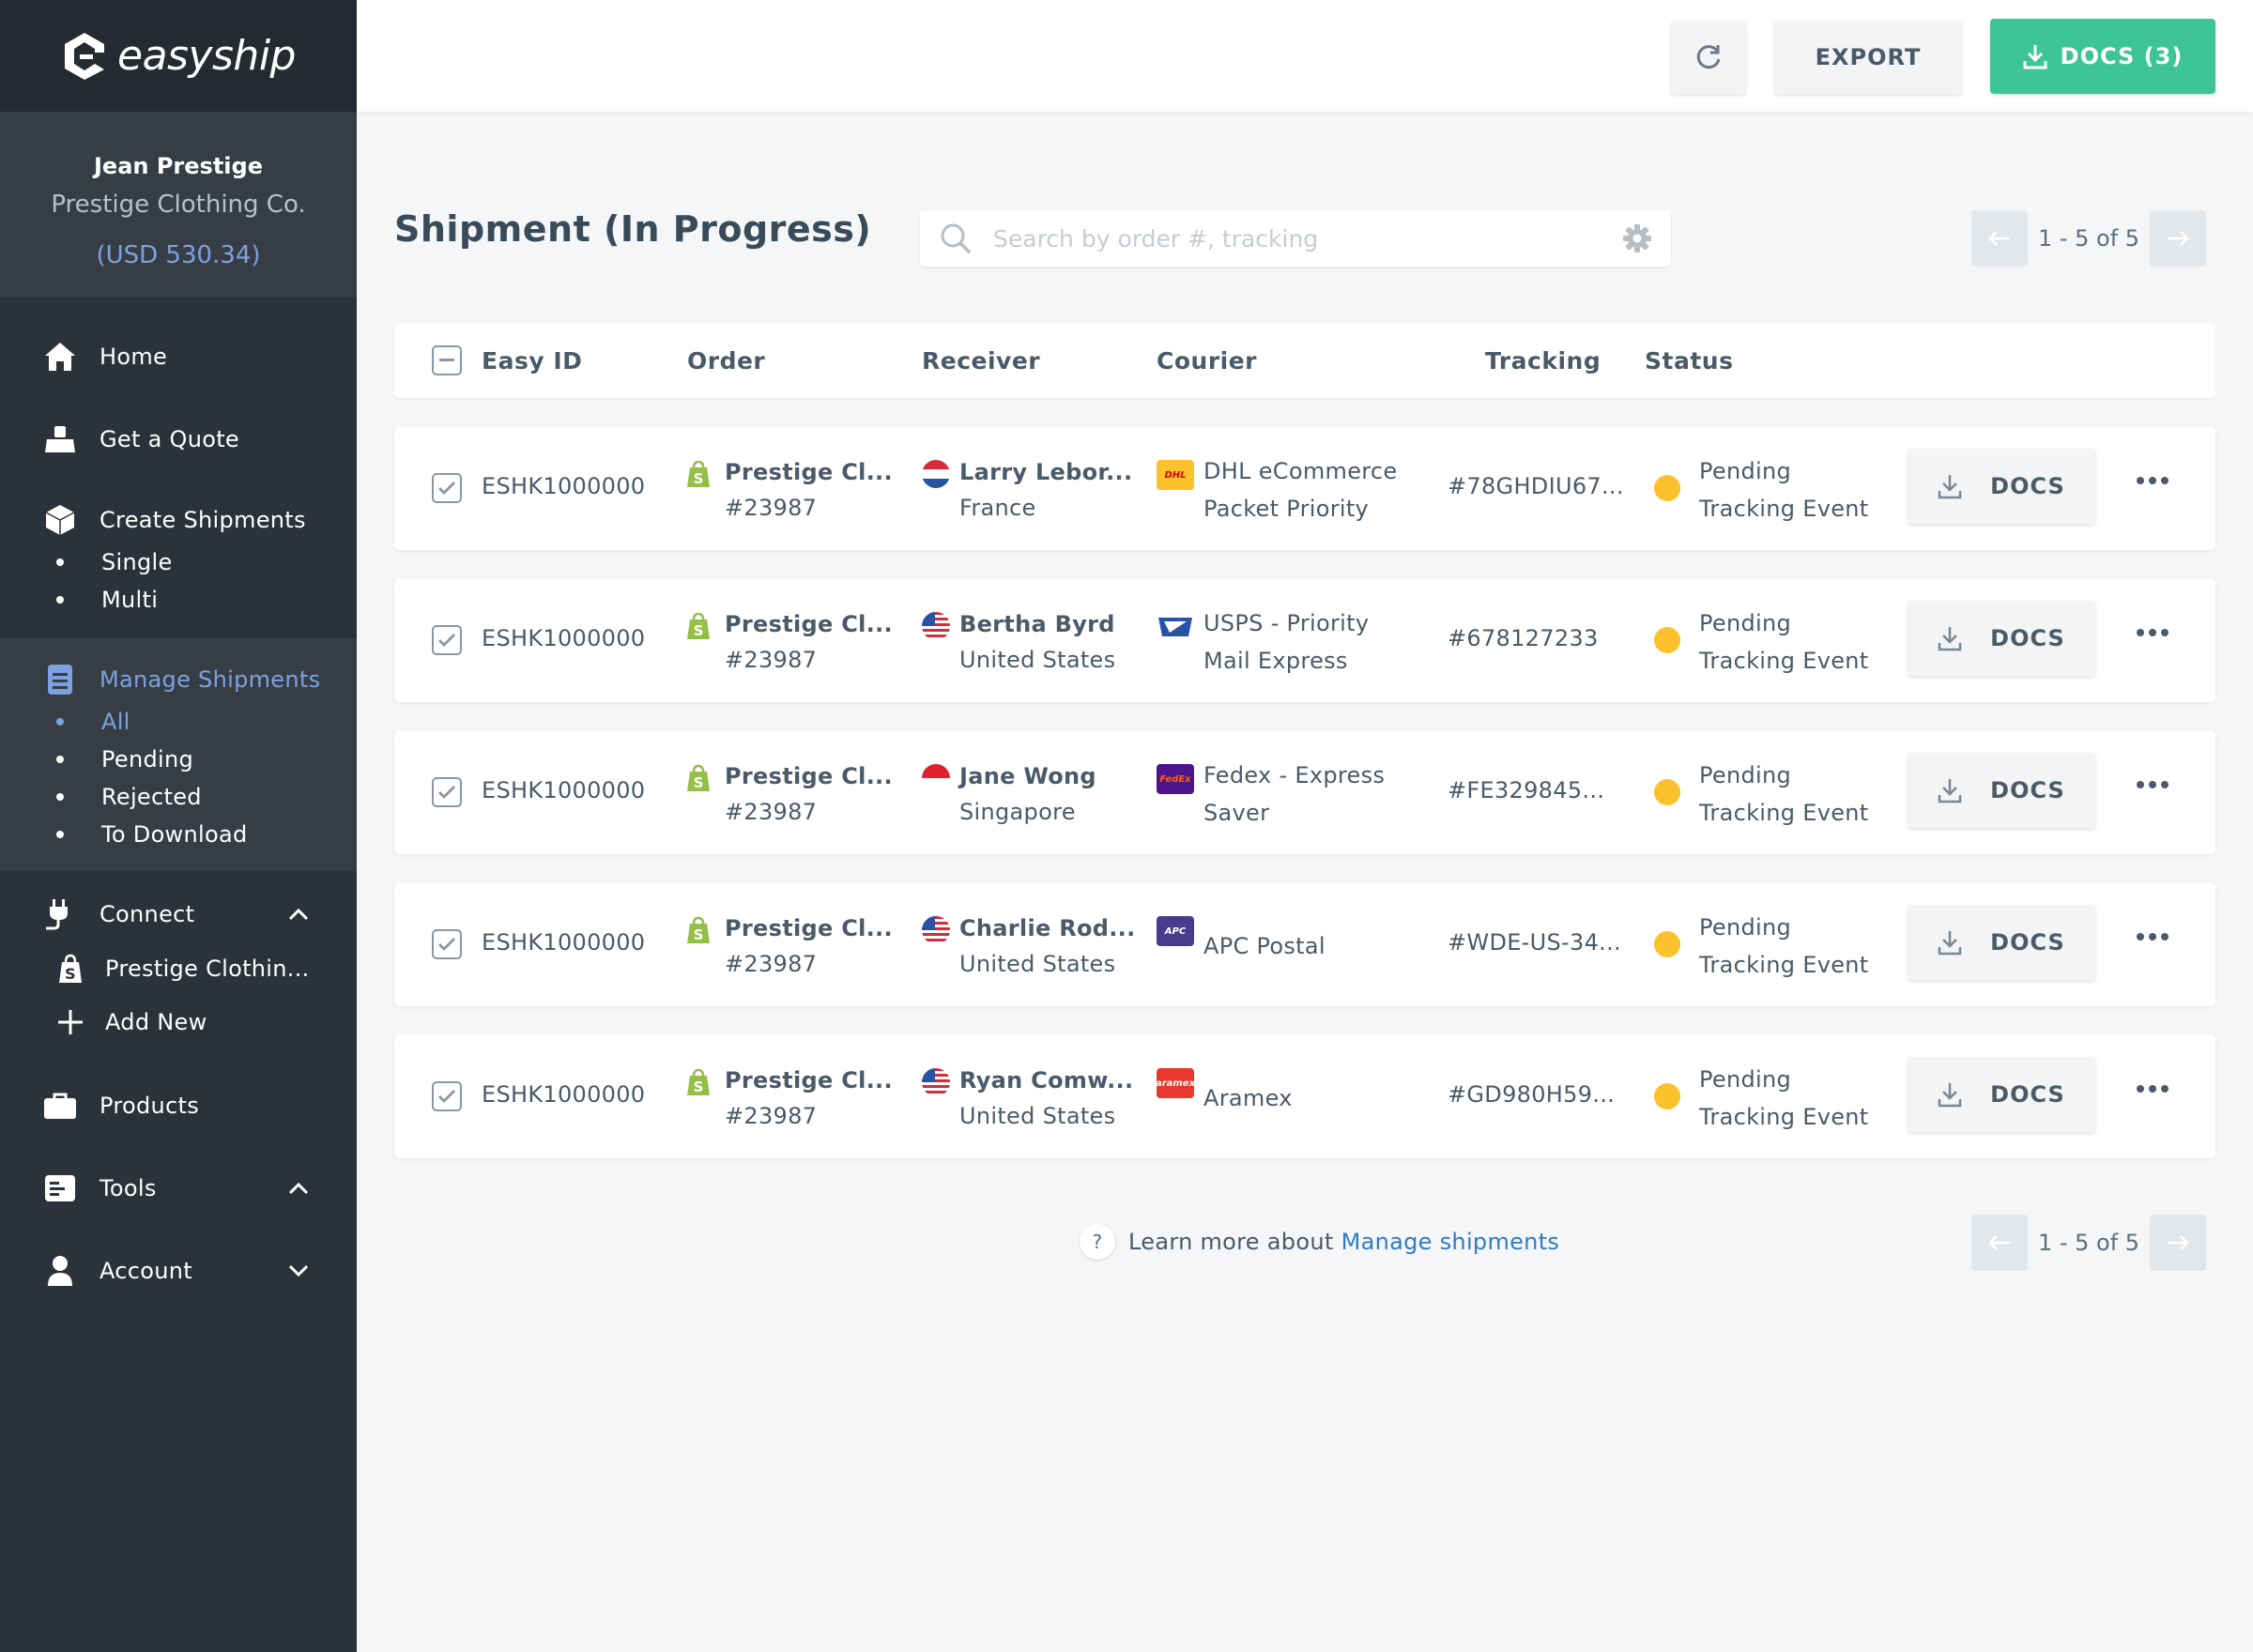 Image resolution: width=2253 pixels, height=1652 pixels. Describe the element at coordinates (771, 660) in the screenshot. I see `order-number: #23987` at that location.